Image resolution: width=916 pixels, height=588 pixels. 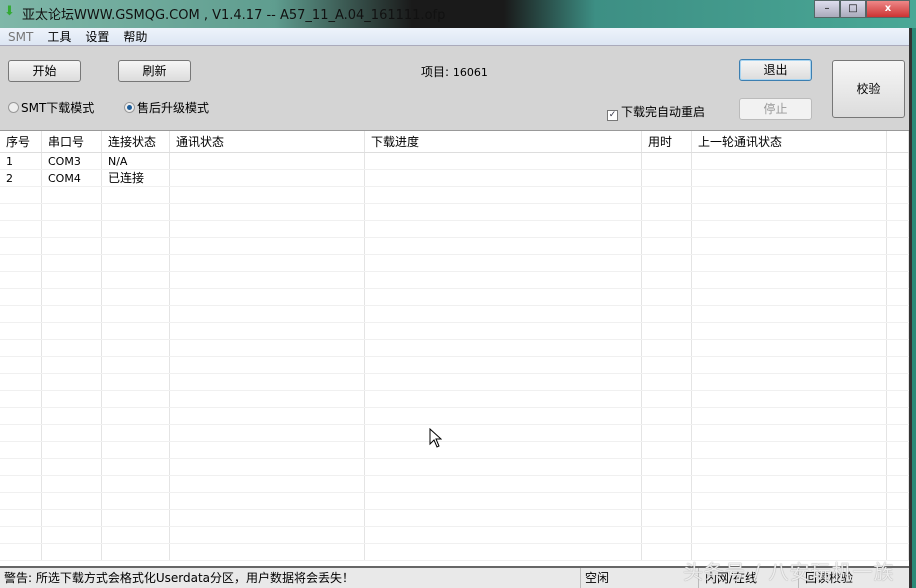 What do you see at coordinates (129, 107) in the screenshot?
I see `radio-checked-icon` at bounding box center [129, 107].